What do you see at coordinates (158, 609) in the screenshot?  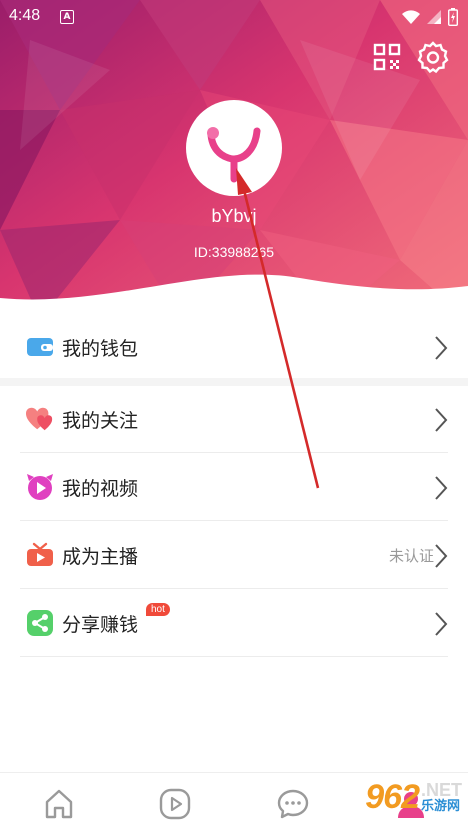 I see `hot-badge: hot` at bounding box center [158, 609].